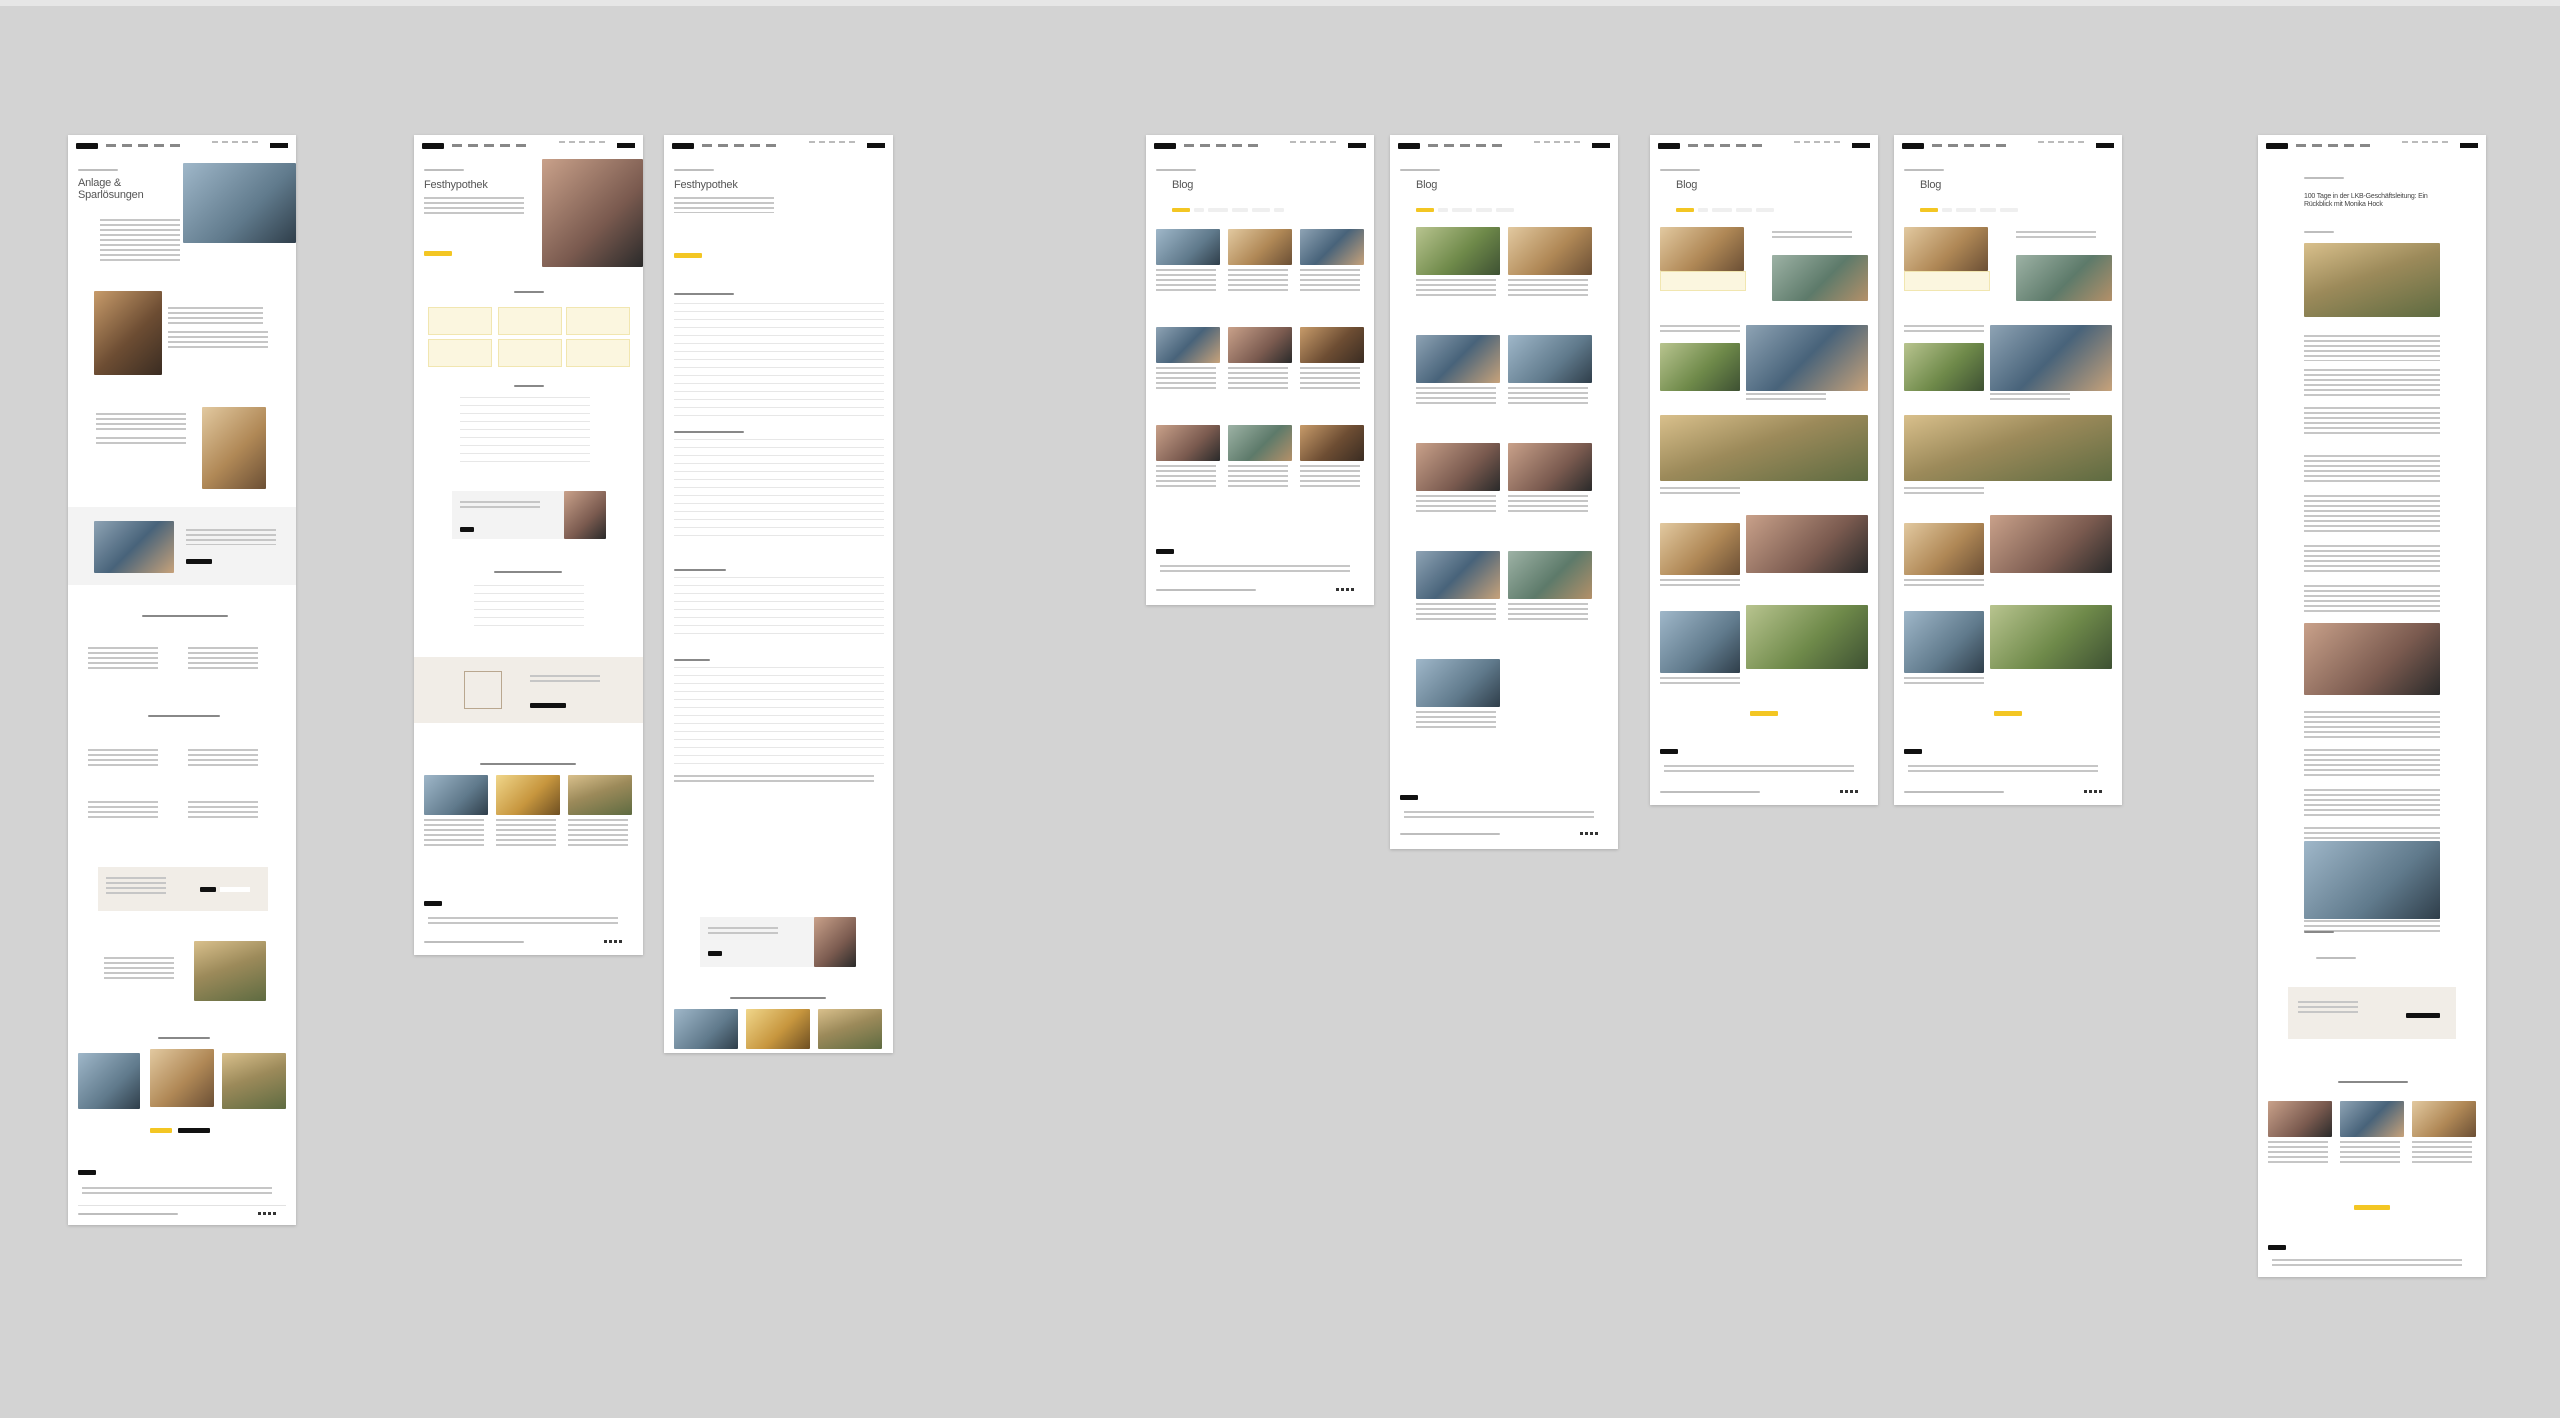  Describe the element at coordinates (1504, 492) in the screenshot. I see `page-blog-2: Blog` at that location.